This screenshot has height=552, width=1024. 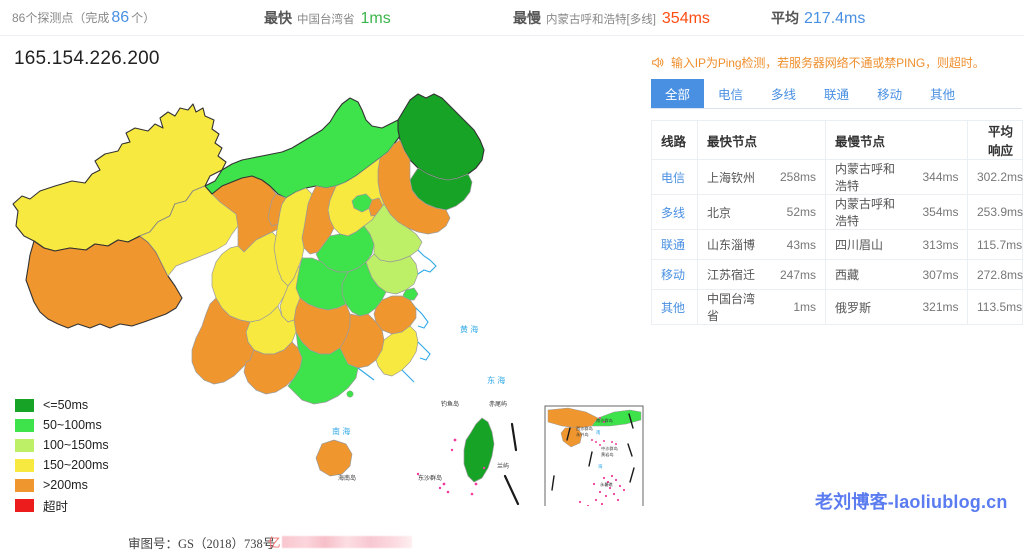 What do you see at coordinates (674, 177) in the screenshot?
I see `cell-line: 电信` at bounding box center [674, 177].